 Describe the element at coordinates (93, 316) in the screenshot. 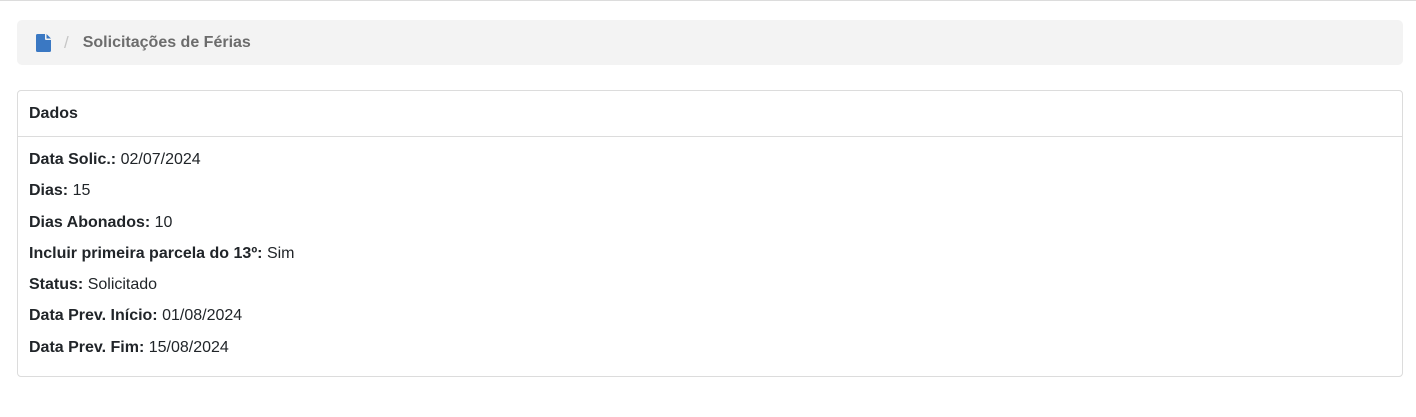

I see `field-label: Data Prev. Início:` at that location.